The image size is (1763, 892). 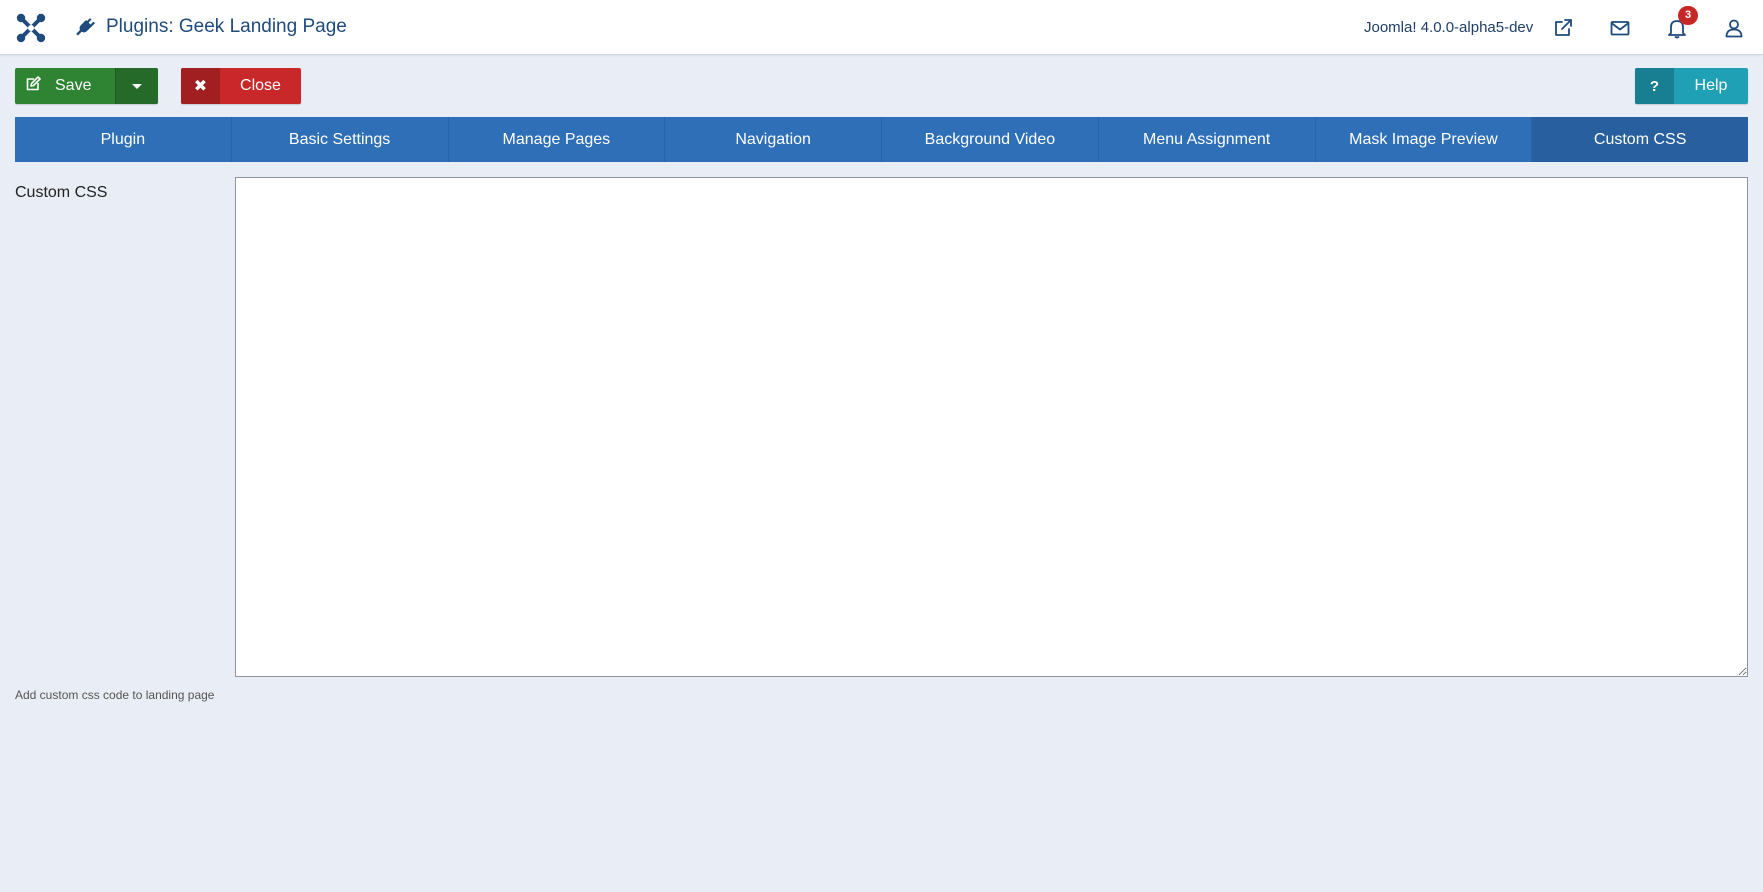 What do you see at coordinates (33, 86) in the screenshot?
I see `edit-icon` at bounding box center [33, 86].